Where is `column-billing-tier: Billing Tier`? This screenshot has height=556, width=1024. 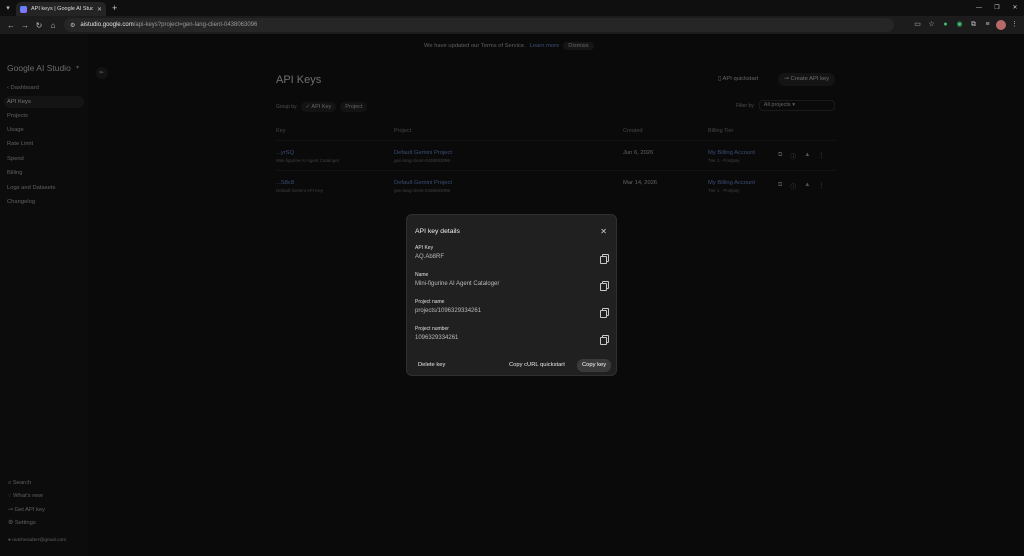
column-billing-tier: Billing Tier is located at coordinates (721, 131).